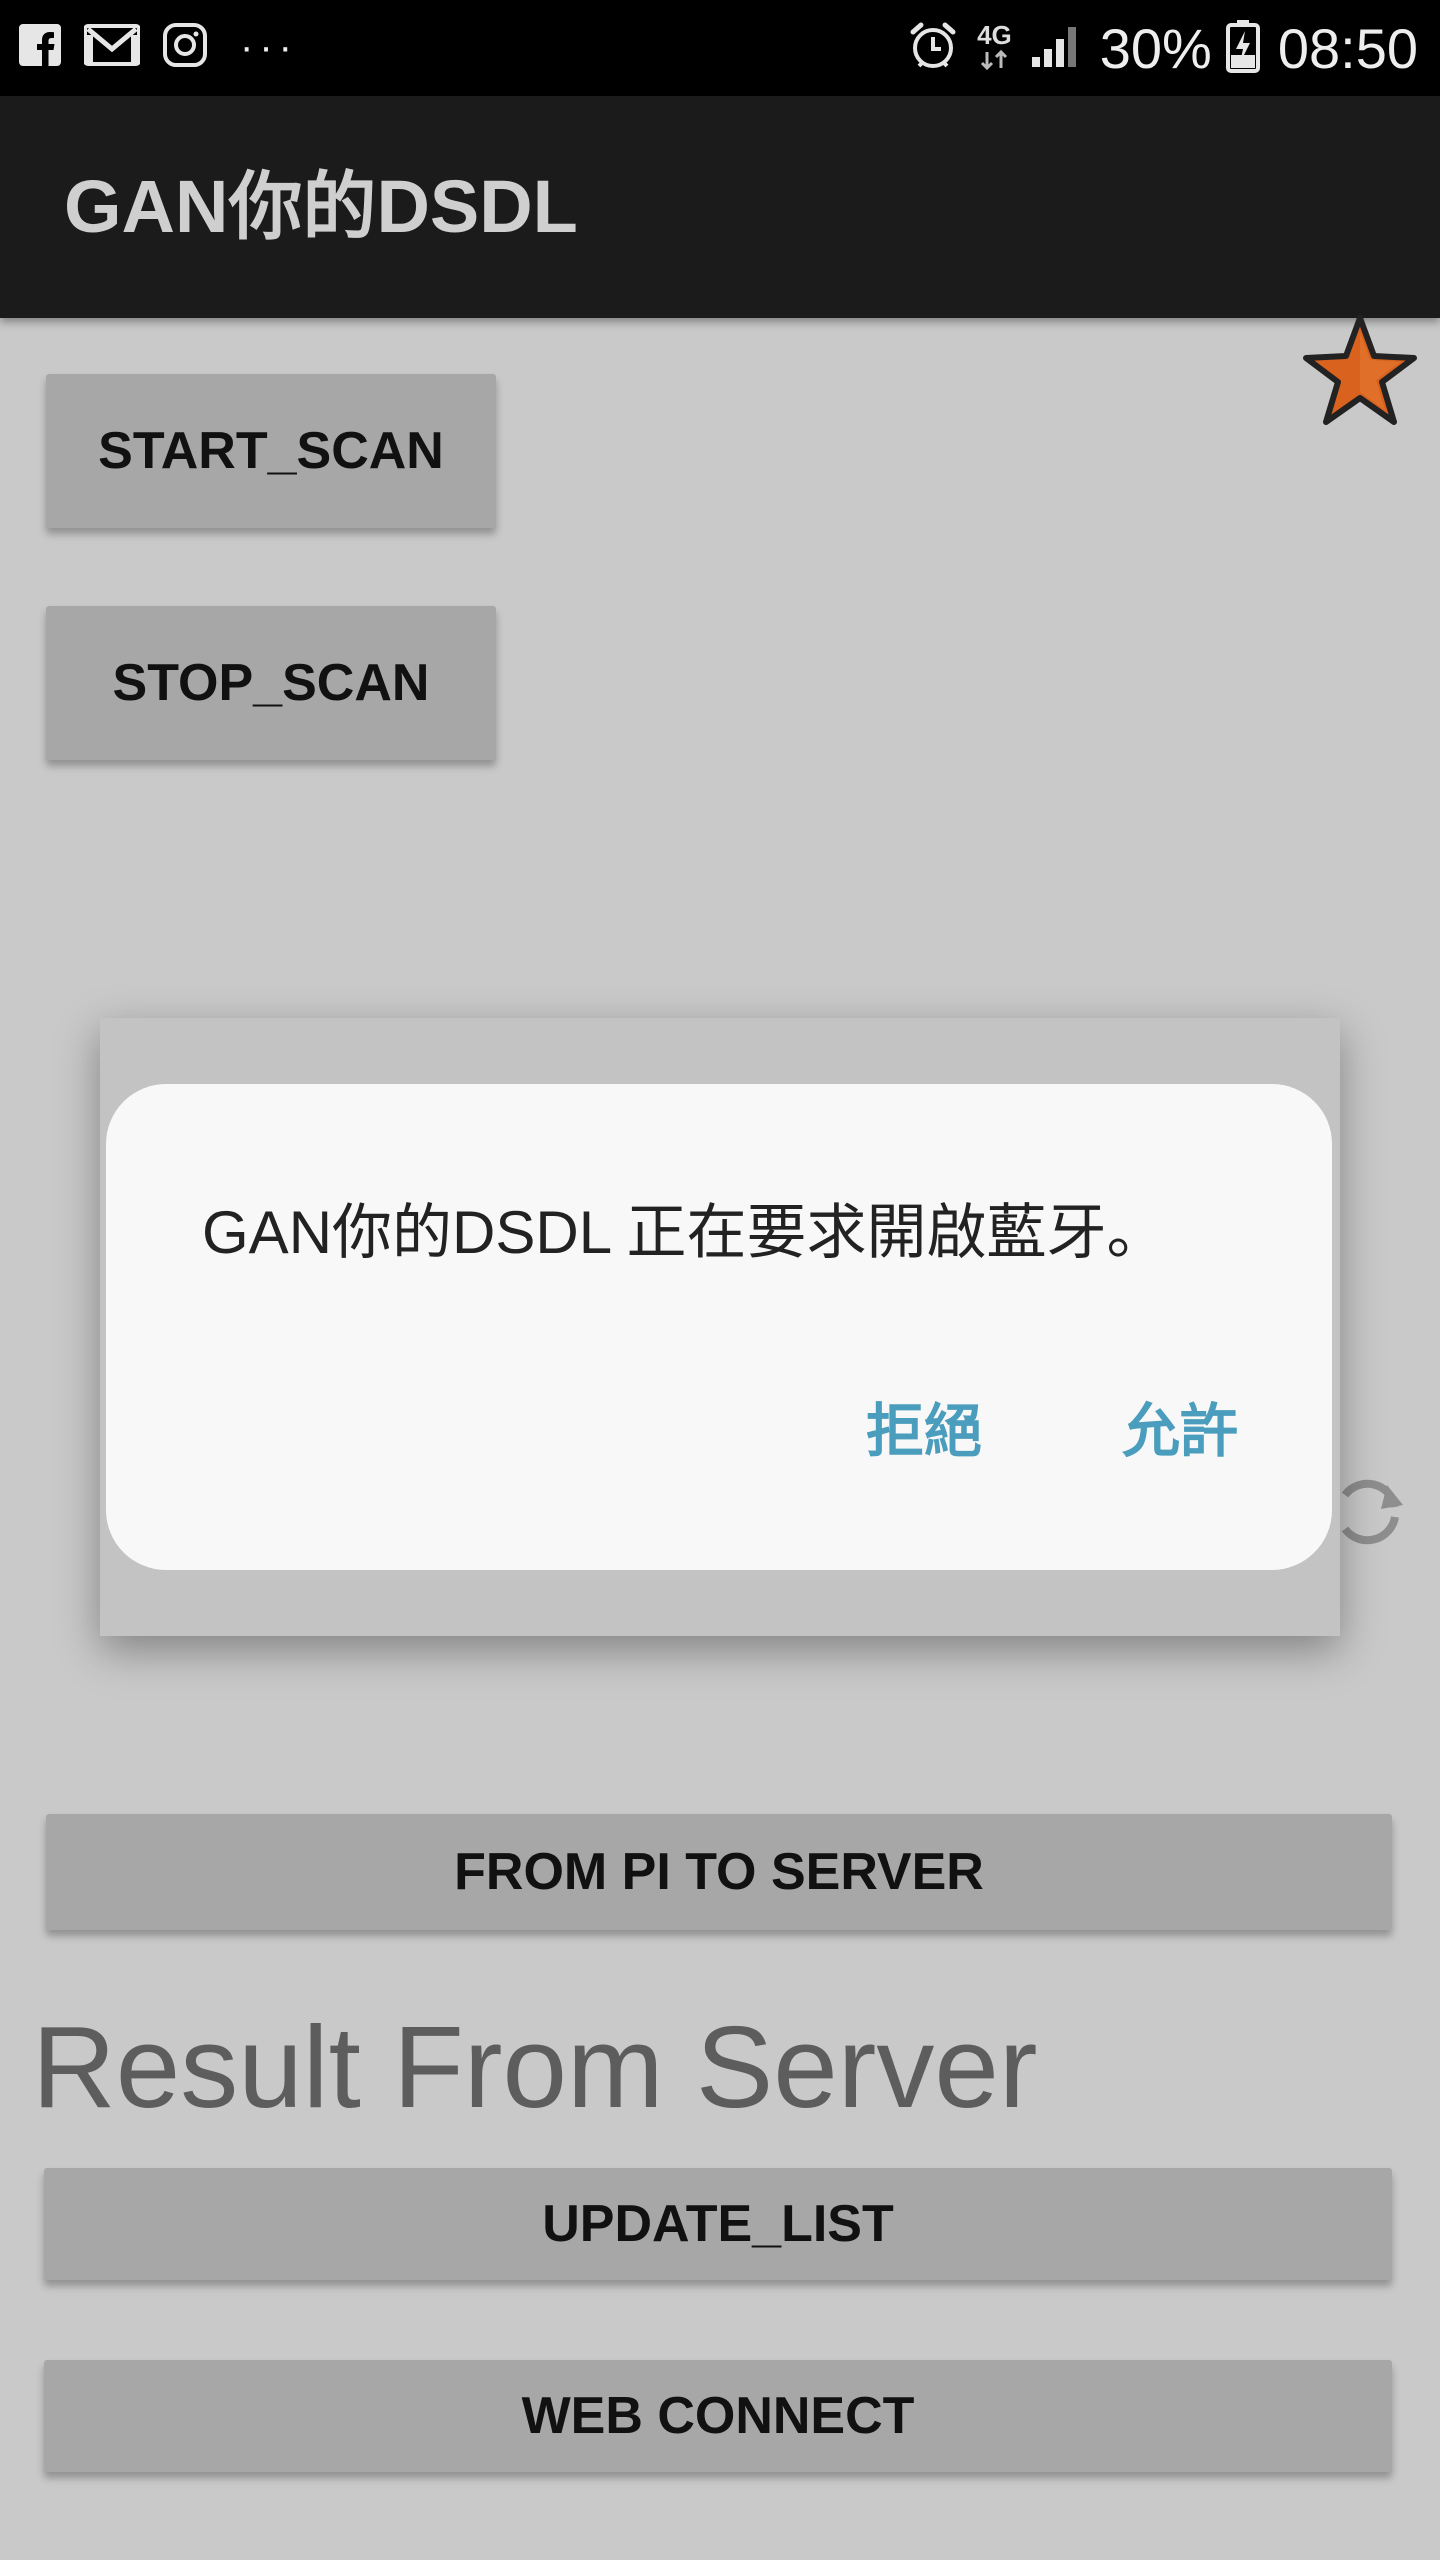 The width and height of the screenshot is (1440, 2560). Describe the element at coordinates (718, 2224) in the screenshot. I see `update-list-button: UPDATE_LIST` at that location.